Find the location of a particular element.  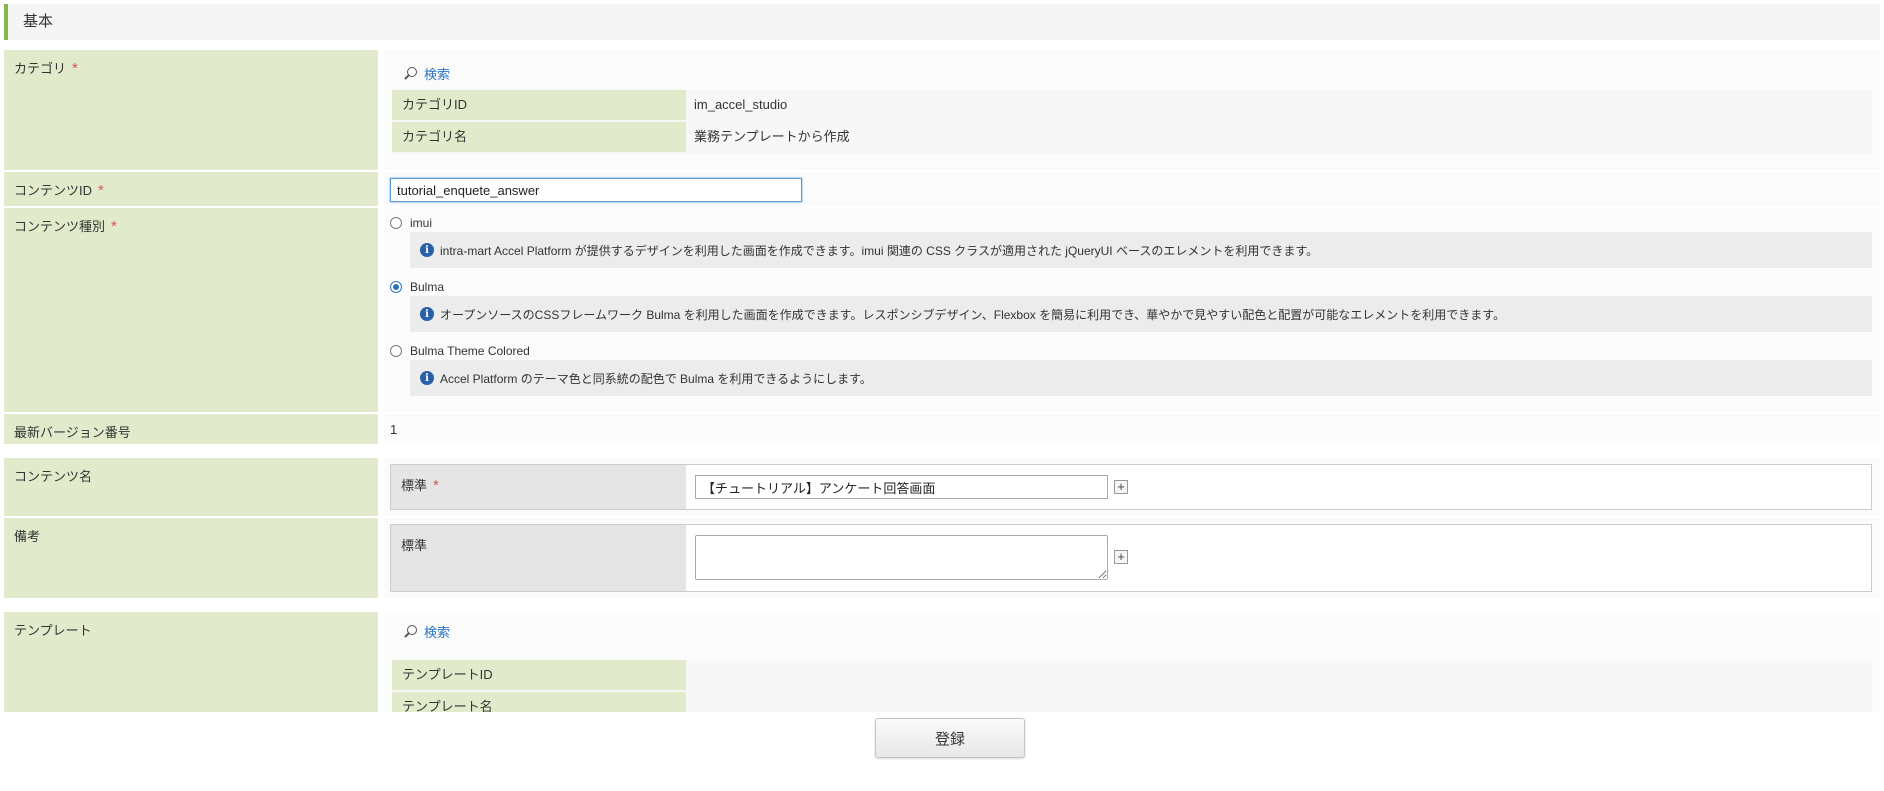

content-id-label-cell: コンテンツID * is located at coordinates (191, 189).